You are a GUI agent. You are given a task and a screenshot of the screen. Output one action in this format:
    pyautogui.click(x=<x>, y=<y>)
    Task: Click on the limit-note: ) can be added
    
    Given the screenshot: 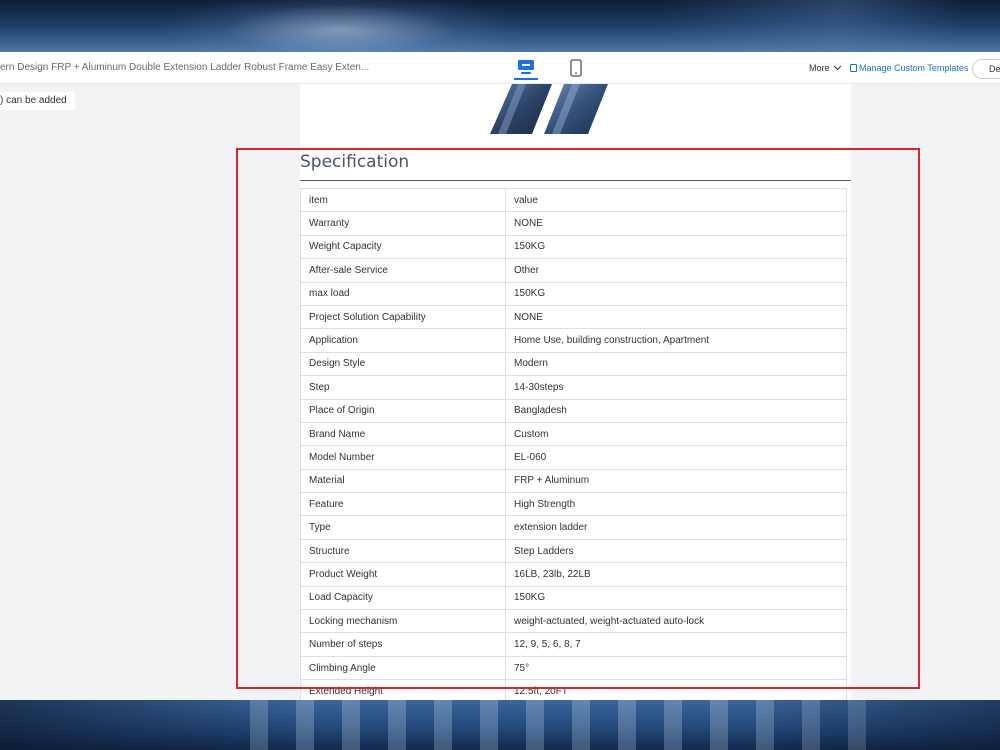 What is the action you would take?
    pyautogui.click(x=37, y=101)
    